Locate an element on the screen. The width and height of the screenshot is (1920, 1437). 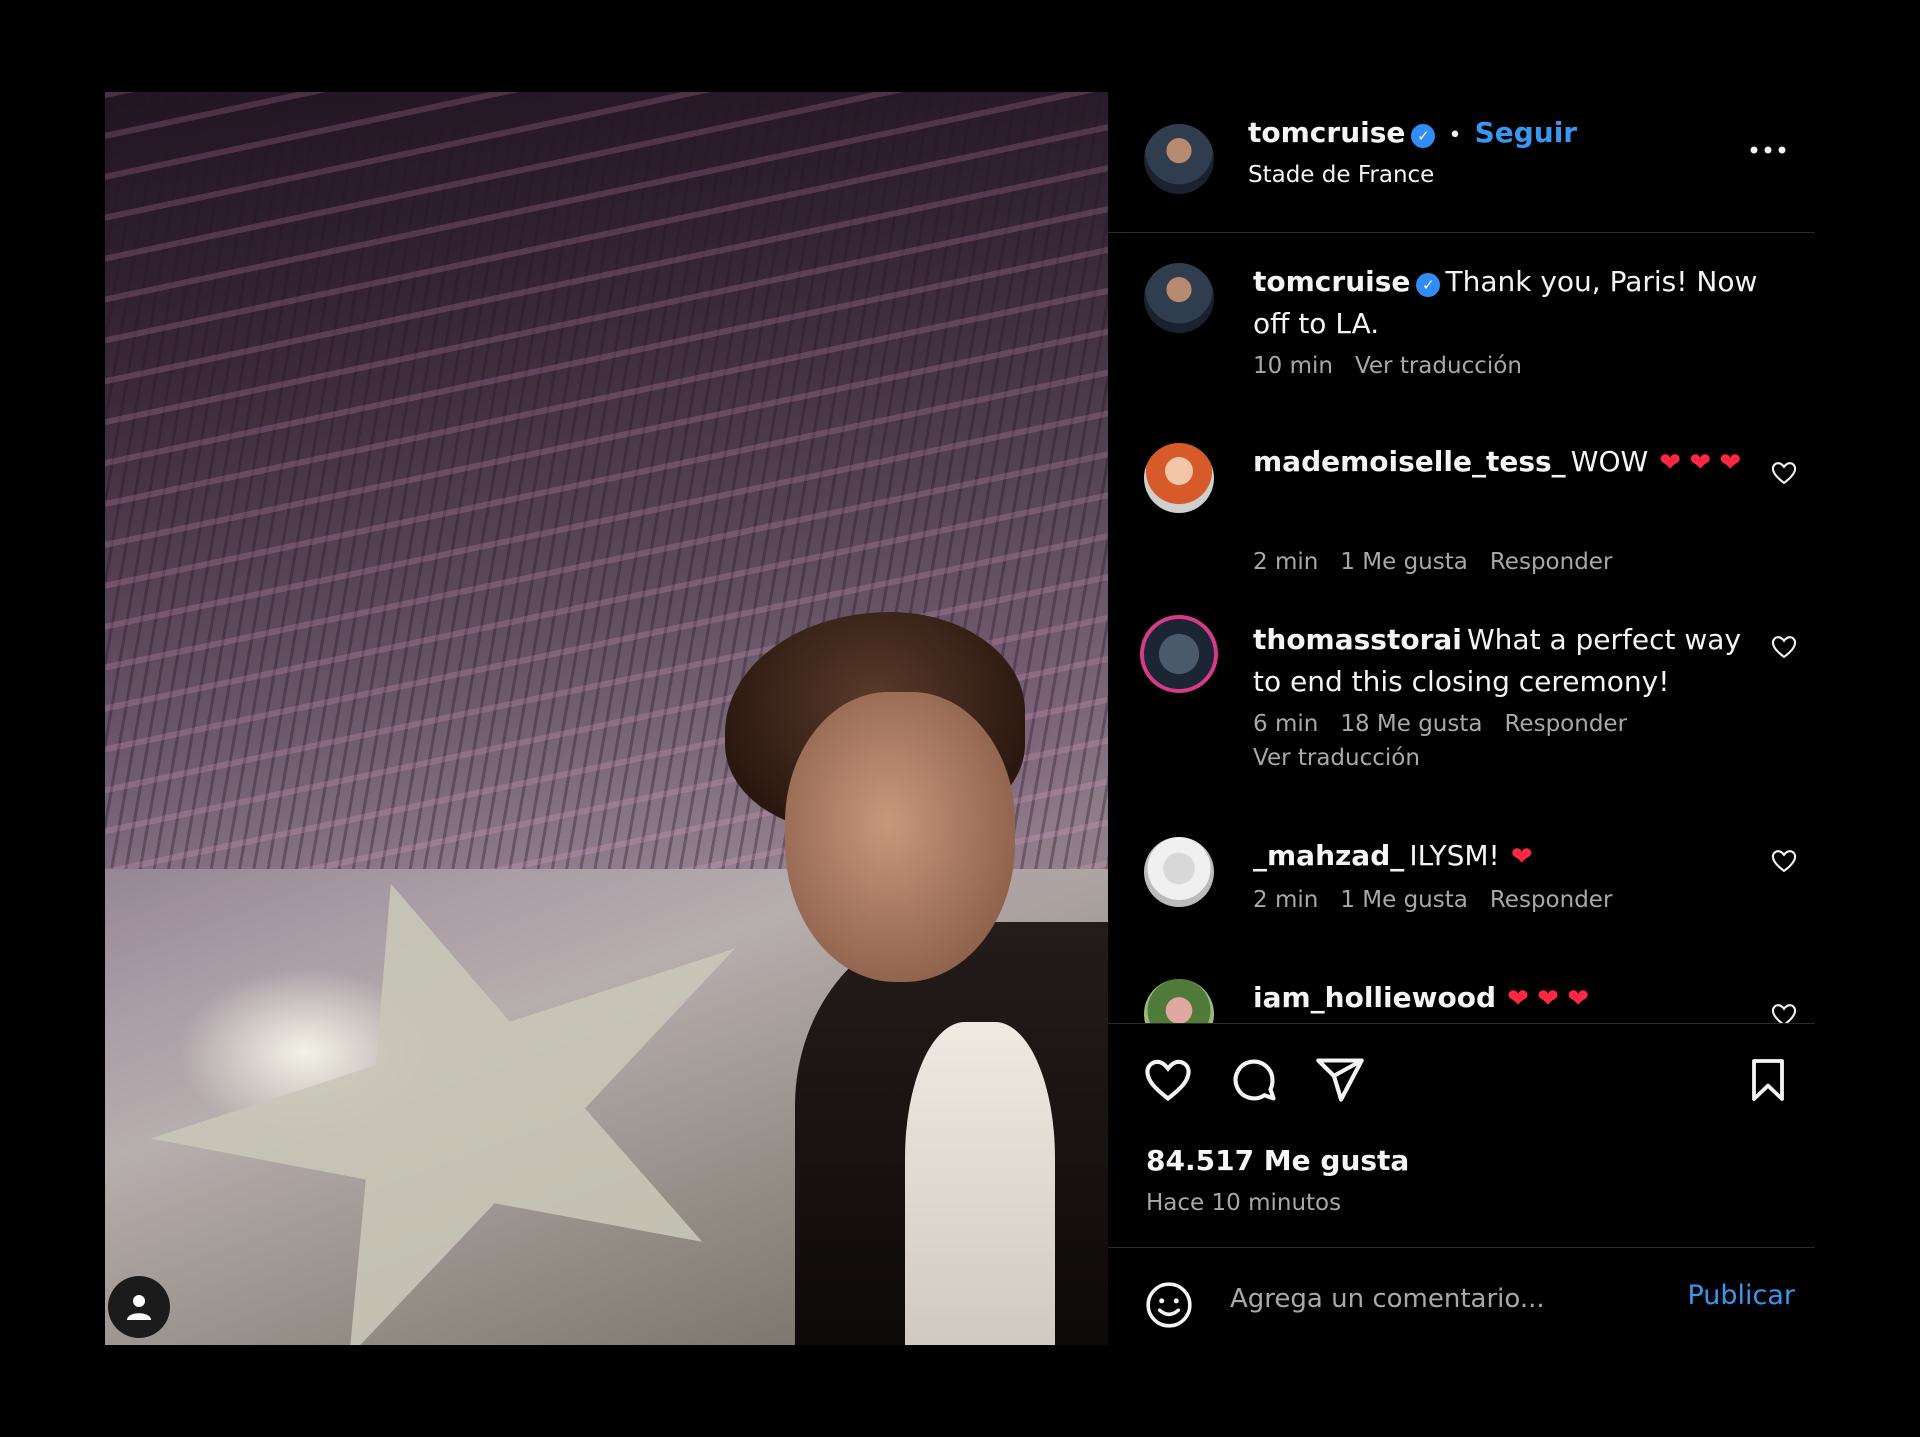
comment-username: _mahzad_ is located at coordinates (1328, 855).